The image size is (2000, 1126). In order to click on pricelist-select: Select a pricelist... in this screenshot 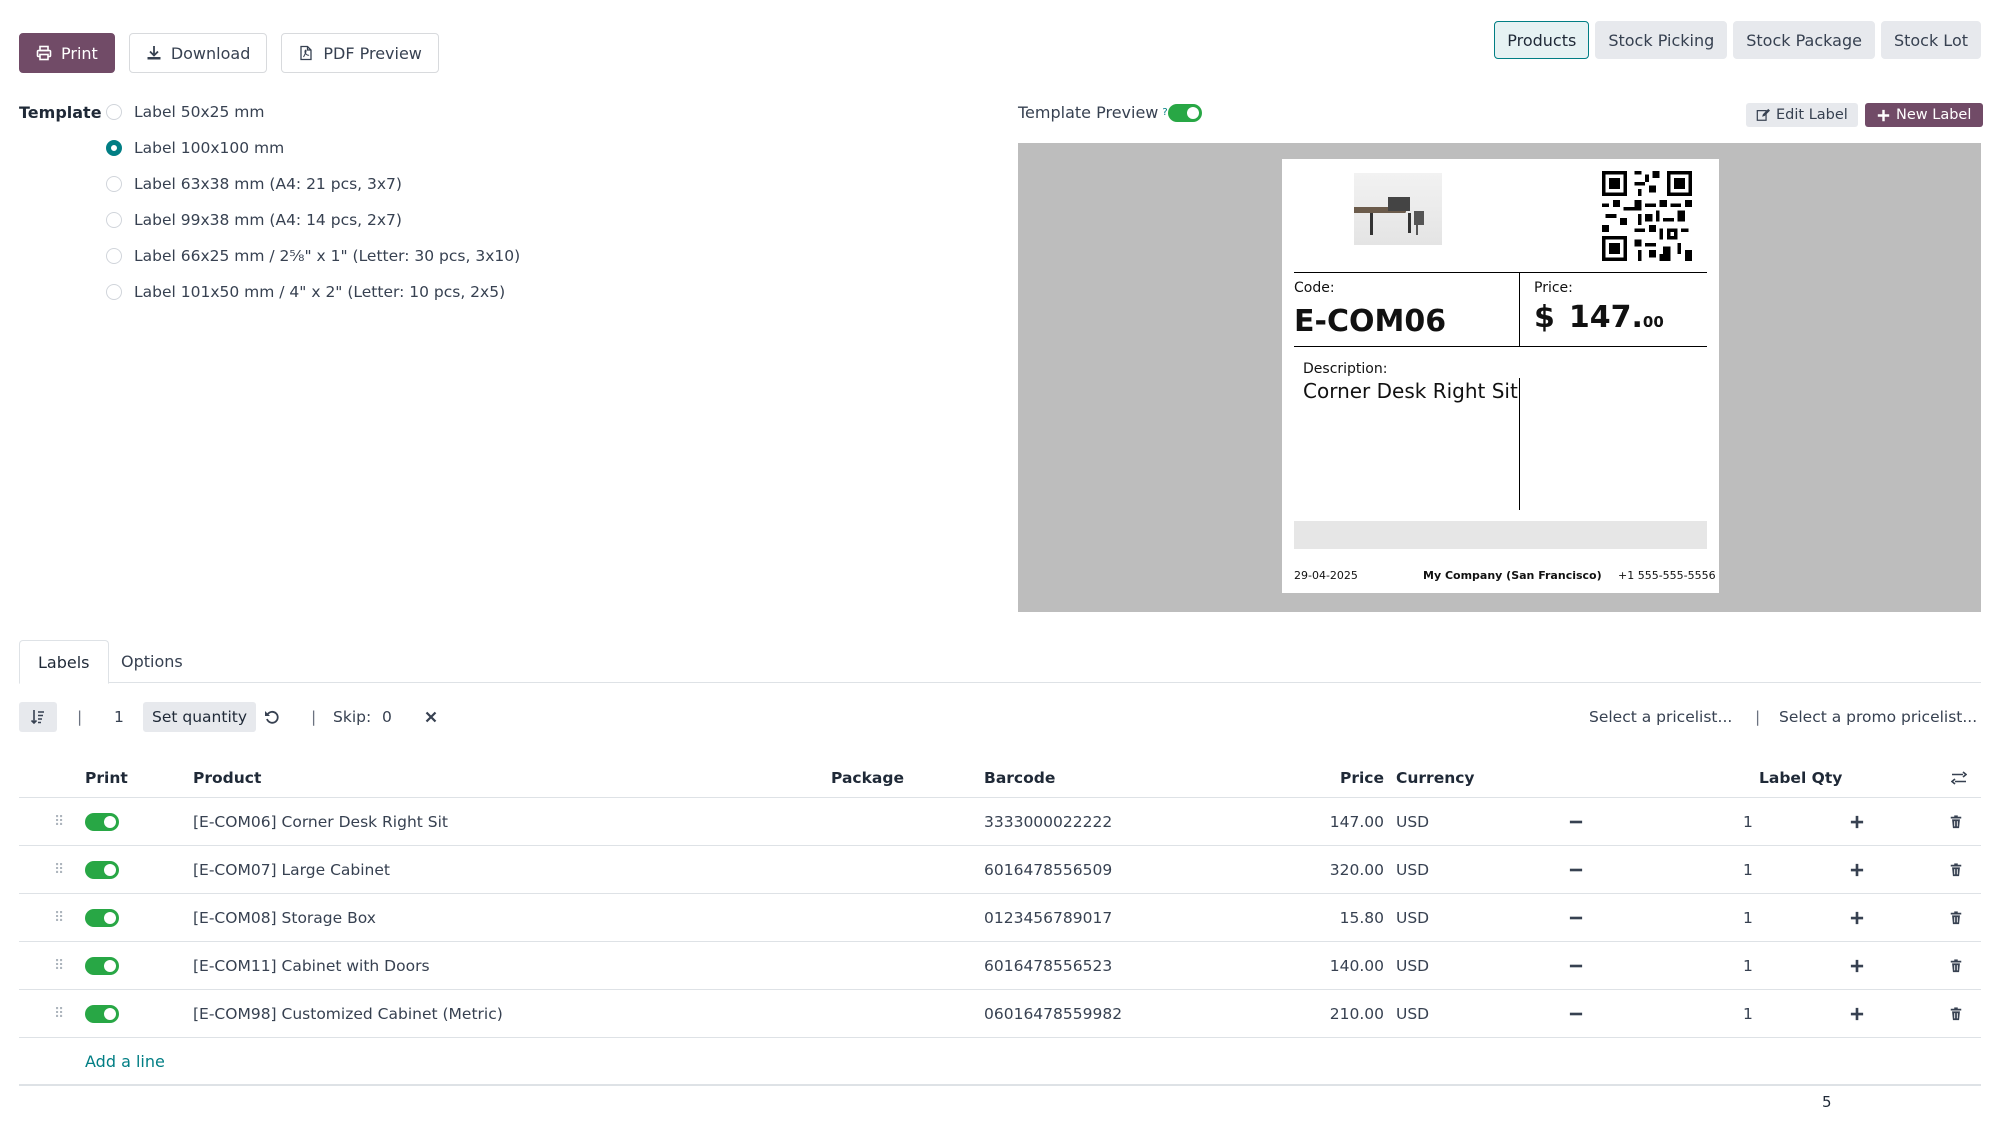, I will do `click(1660, 717)`.